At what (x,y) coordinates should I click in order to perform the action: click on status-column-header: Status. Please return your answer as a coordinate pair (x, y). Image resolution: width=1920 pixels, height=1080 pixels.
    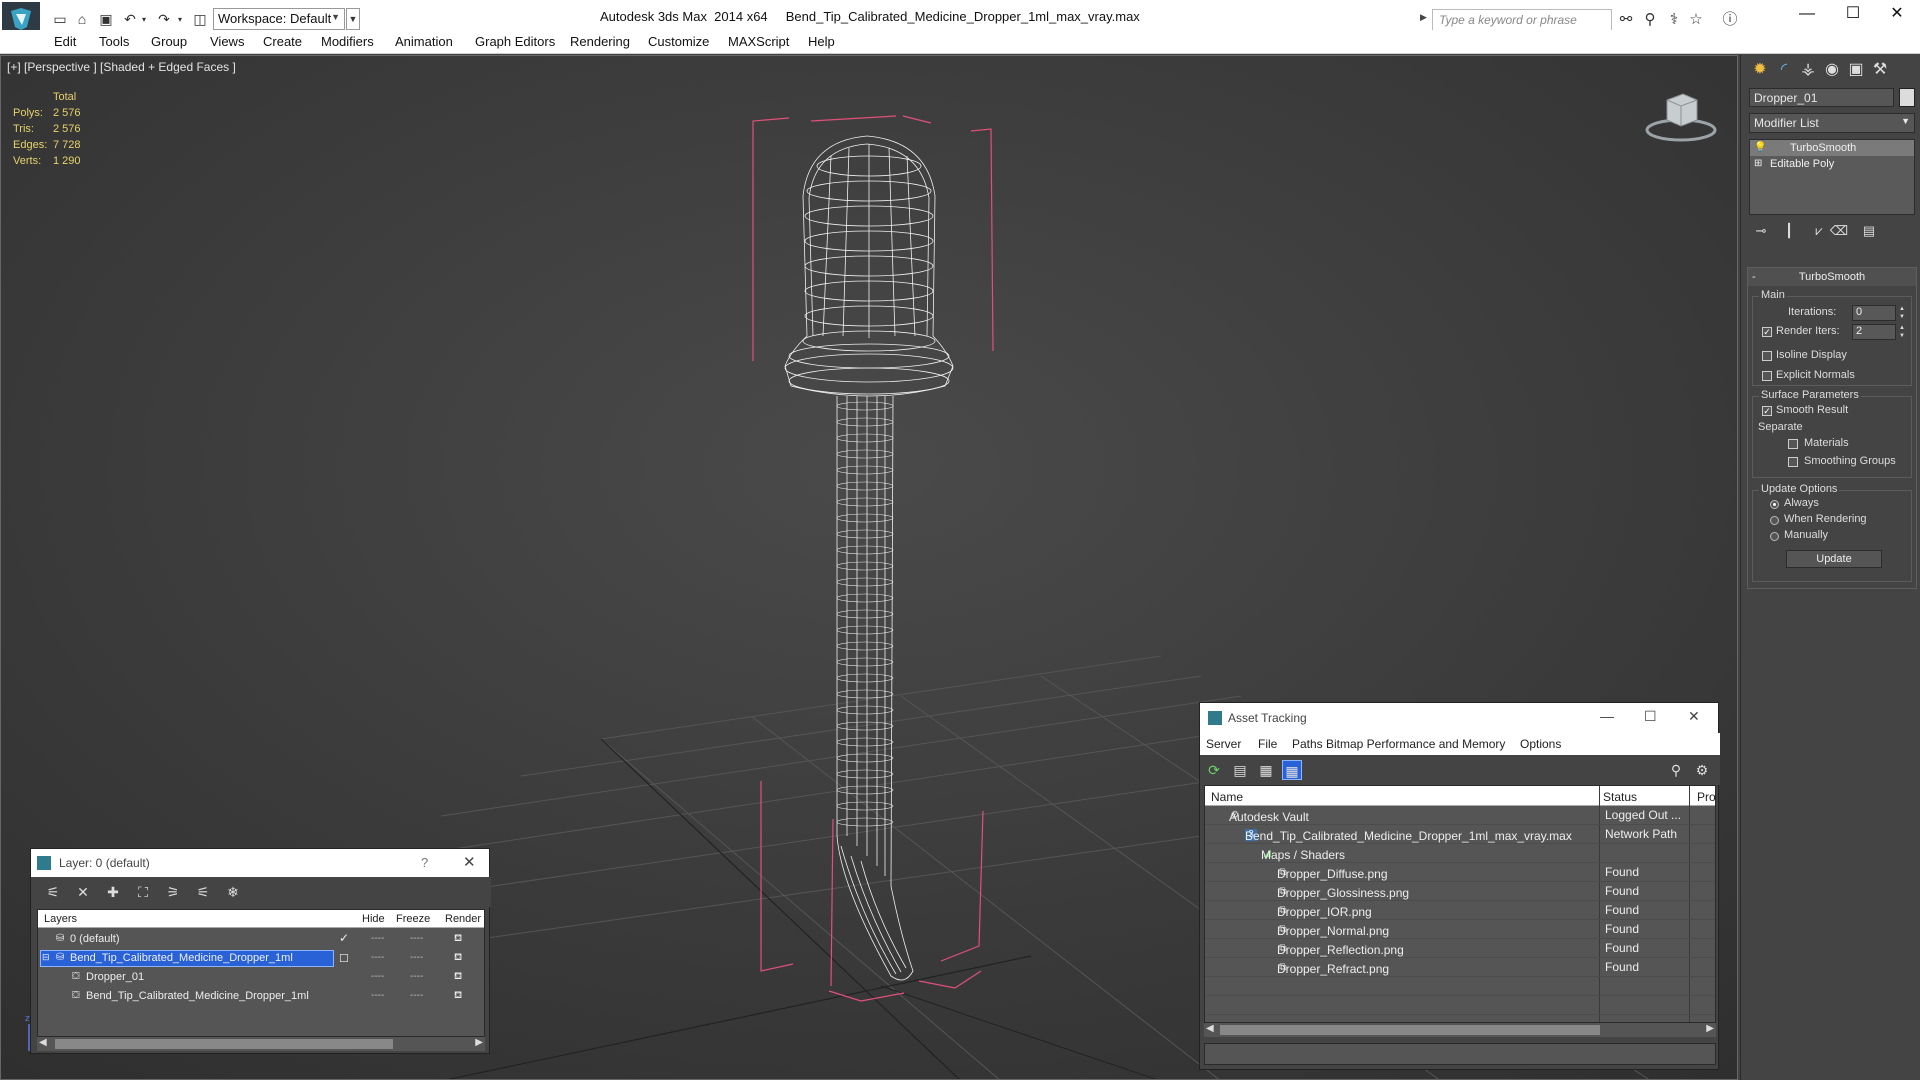
    Looking at the image, I should click on (1620, 797).